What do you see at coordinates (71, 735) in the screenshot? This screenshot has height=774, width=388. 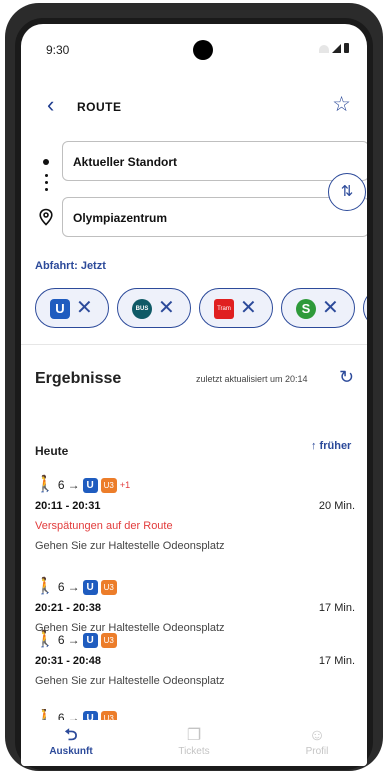 I see `route-icon: ⮌` at bounding box center [71, 735].